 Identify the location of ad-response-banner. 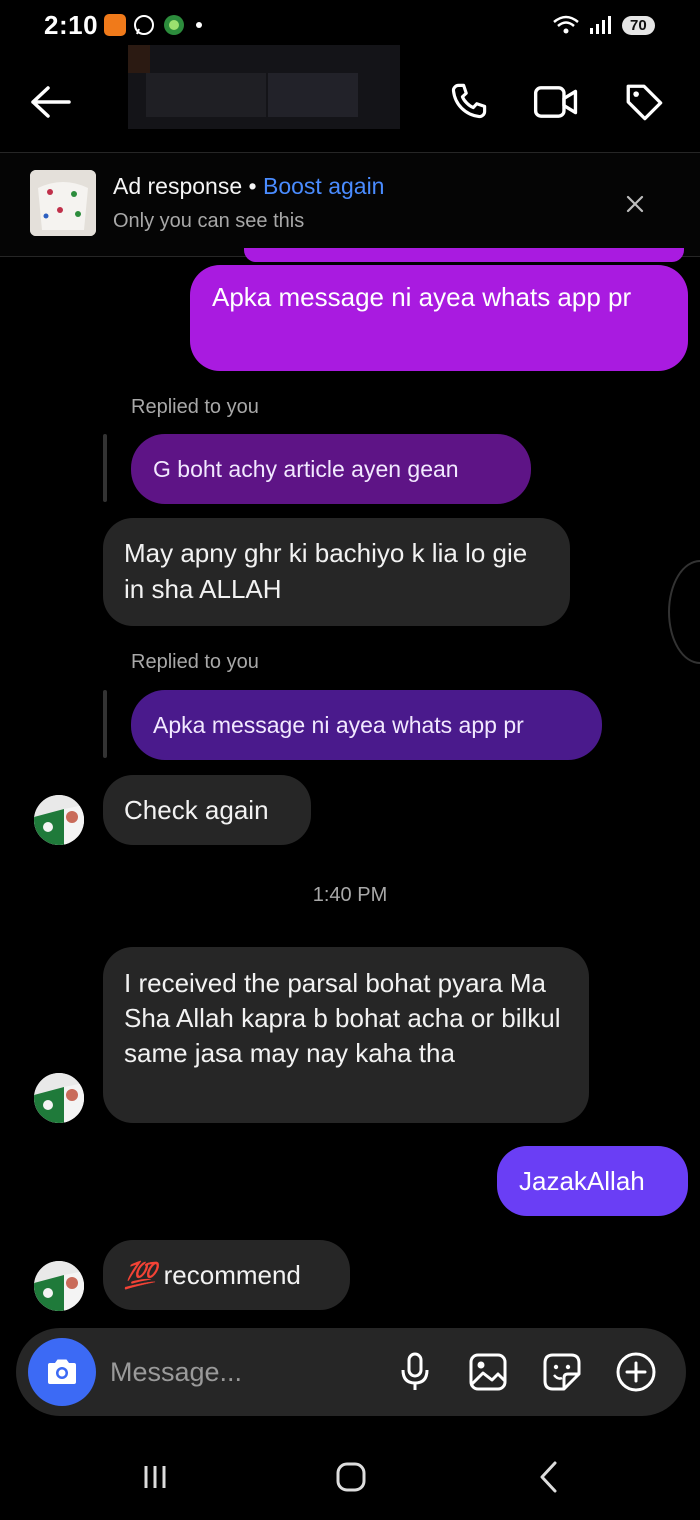
(350, 204).